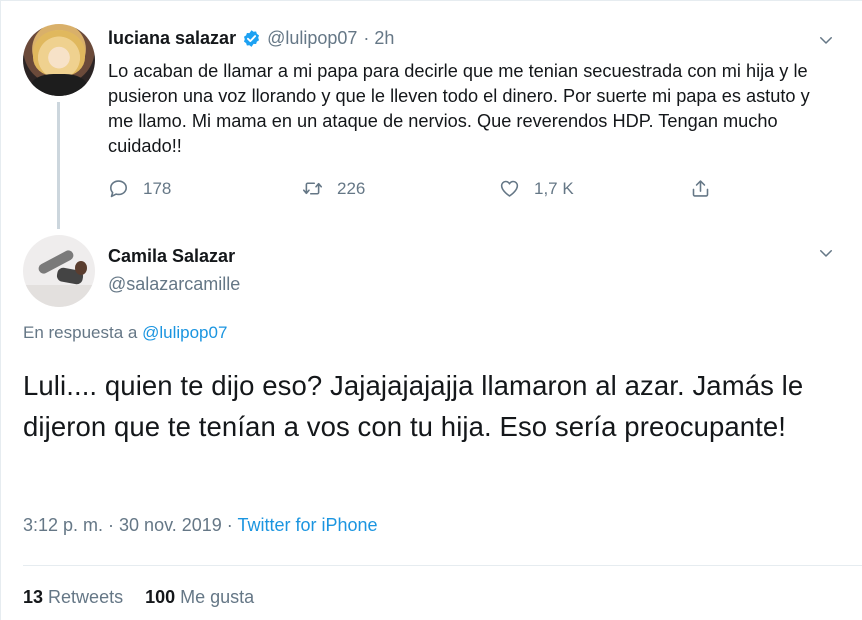 The width and height of the screenshot is (862, 620). Describe the element at coordinates (80, 332) in the screenshot. I see `reply-prefix: En respuesta a` at that location.